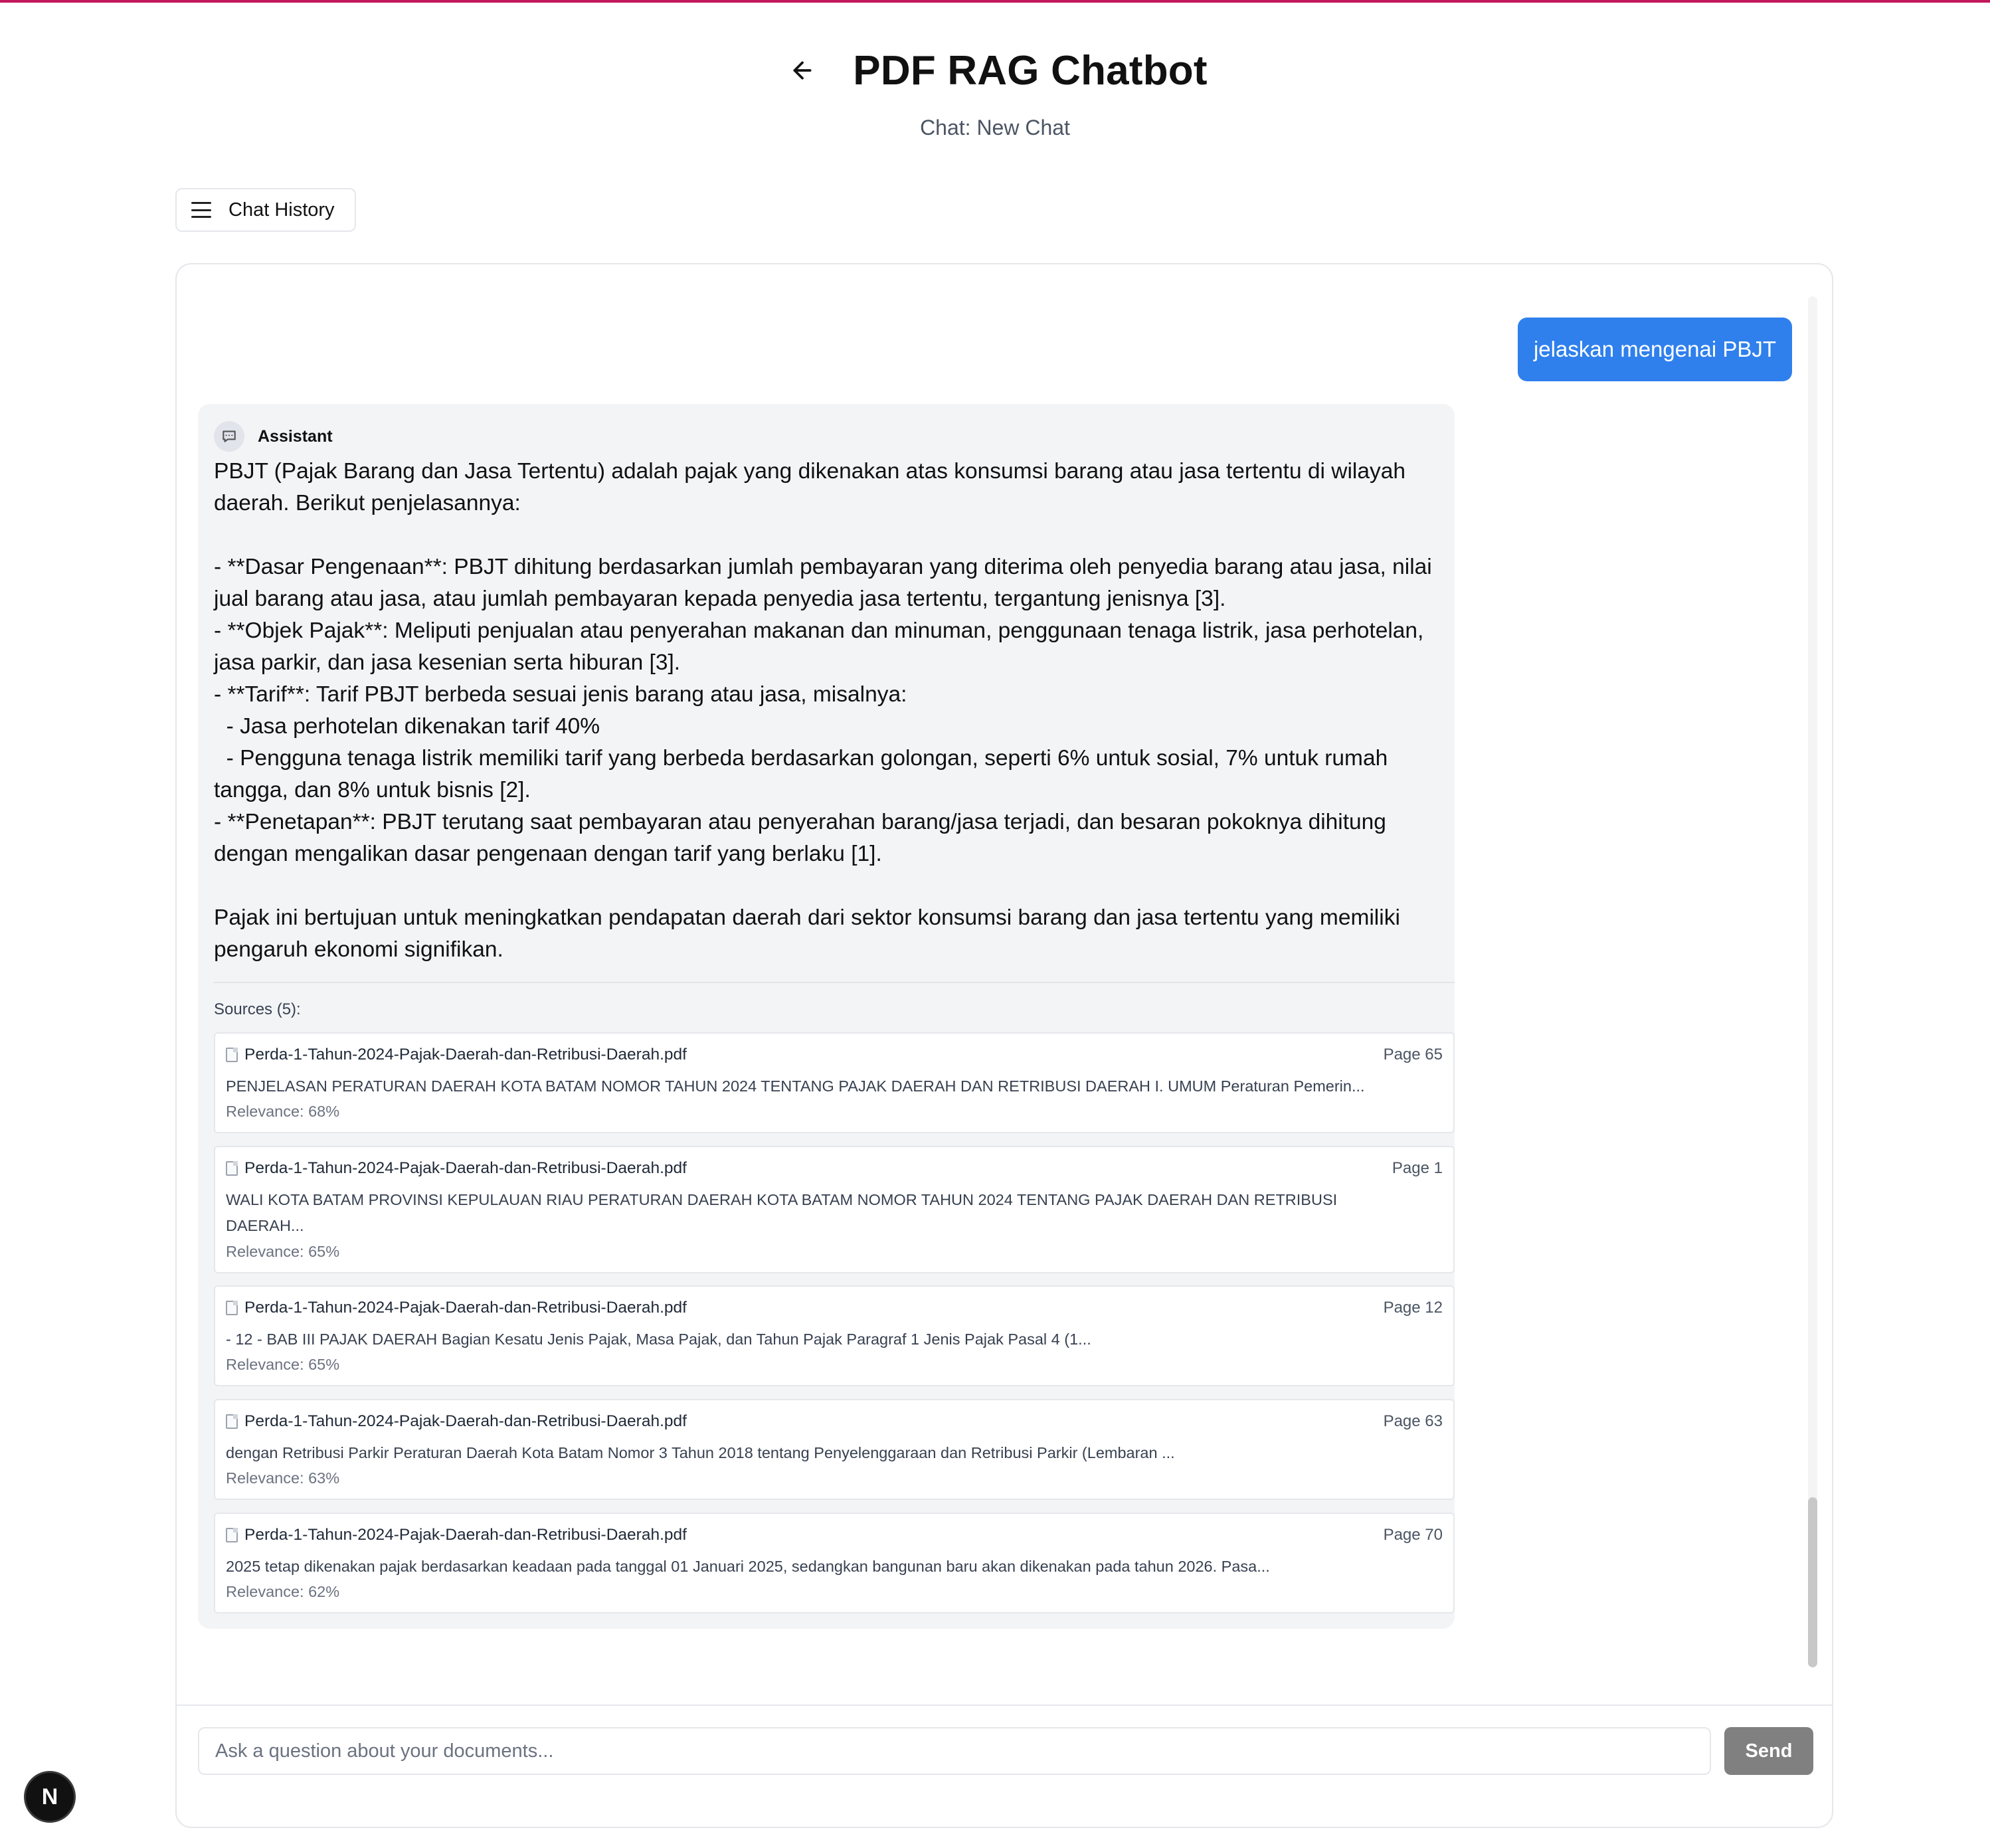  I want to click on sources-title: Sources (5):, so click(257, 1009).